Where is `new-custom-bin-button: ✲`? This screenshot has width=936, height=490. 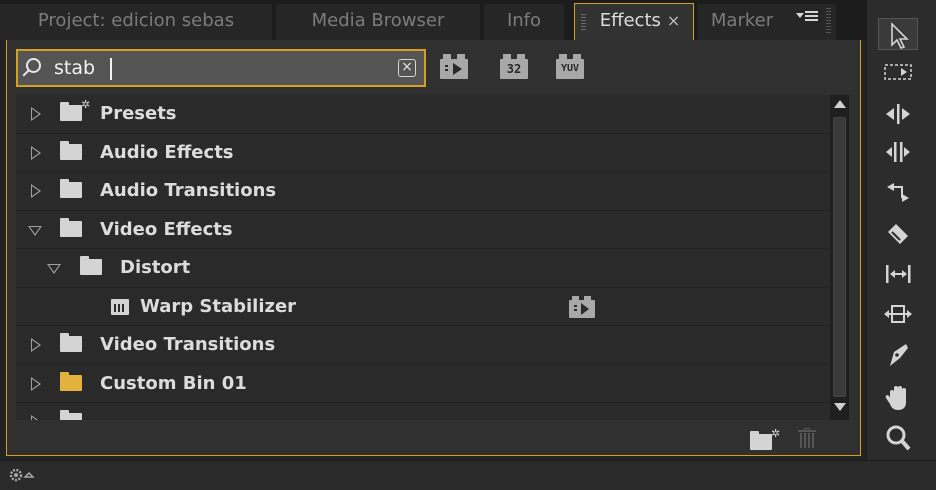
new-custom-bin-button: ✲ is located at coordinates (765, 438).